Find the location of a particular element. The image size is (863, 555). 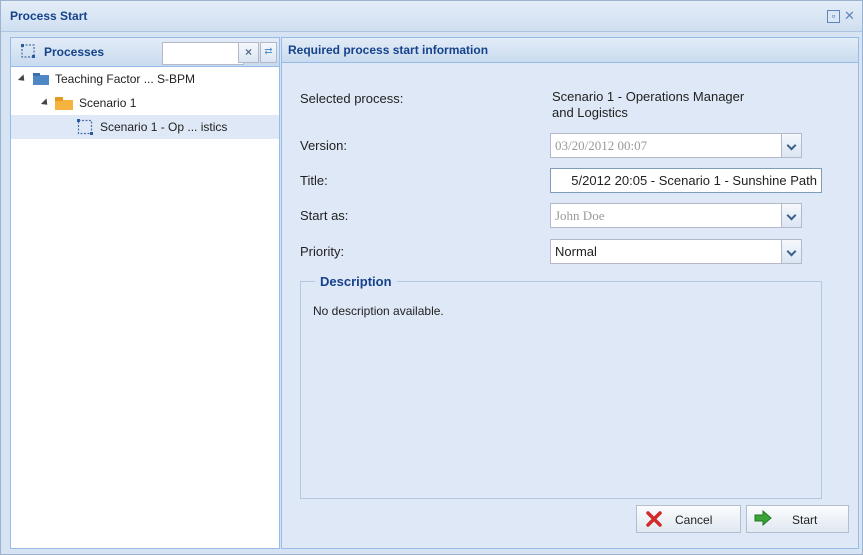

tree-node-folder: Scenario 1 is located at coordinates (145, 103).